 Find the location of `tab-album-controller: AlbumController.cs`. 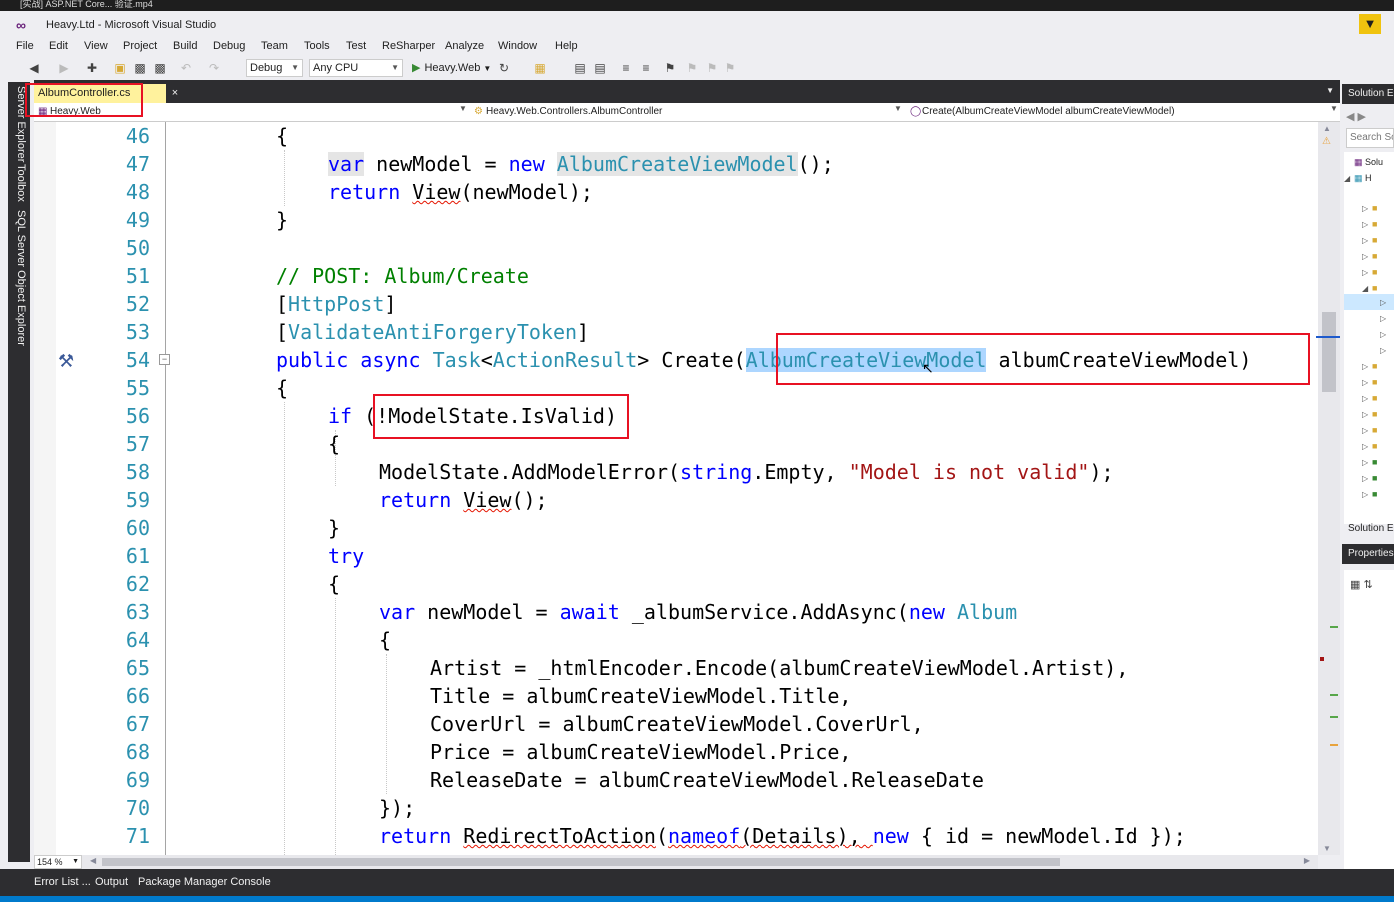

tab-album-controller: AlbumController.cs is located at coordinates (100, 93).